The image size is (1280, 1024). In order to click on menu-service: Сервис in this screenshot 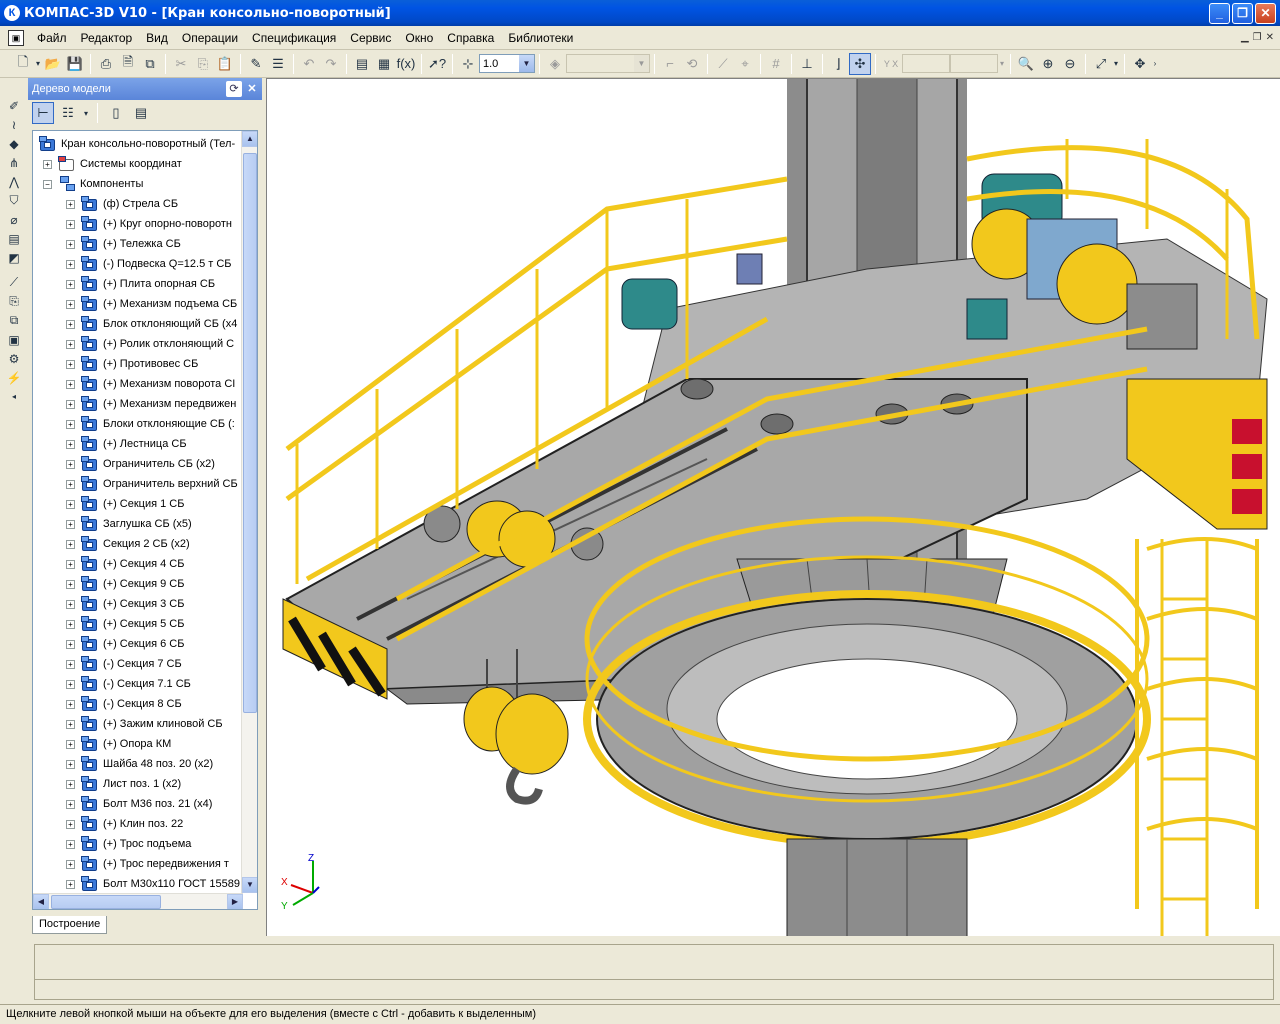, I will do `click(370, 38)`.